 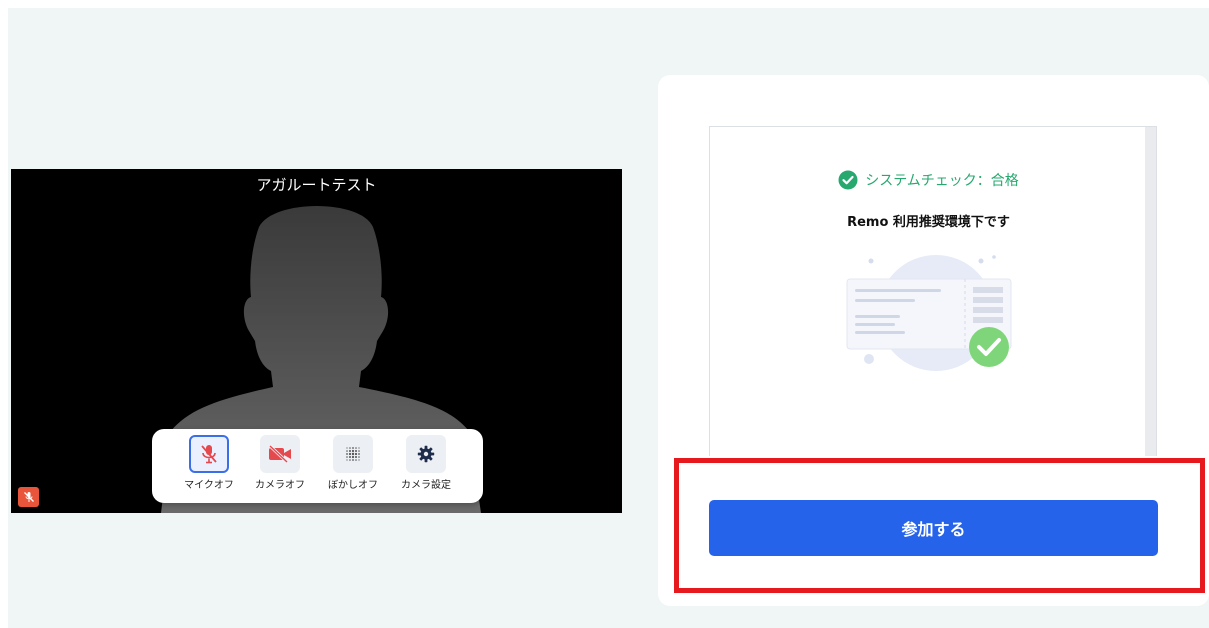 I want to click on camera-settings: カメラ設定, so click(x=426, y=466).